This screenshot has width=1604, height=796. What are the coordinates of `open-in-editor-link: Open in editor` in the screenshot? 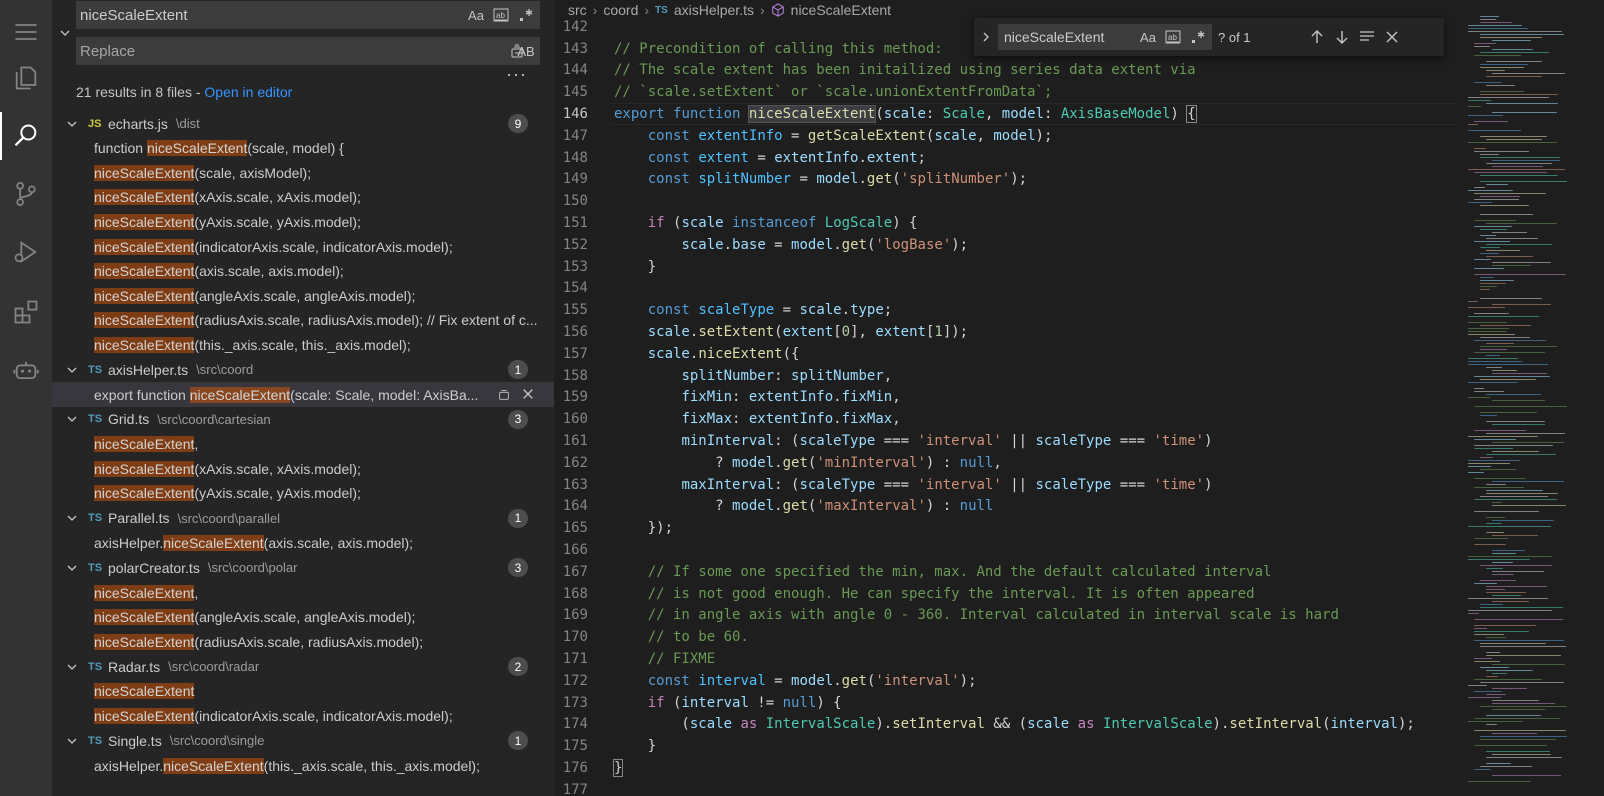 It's located at (248, 92).